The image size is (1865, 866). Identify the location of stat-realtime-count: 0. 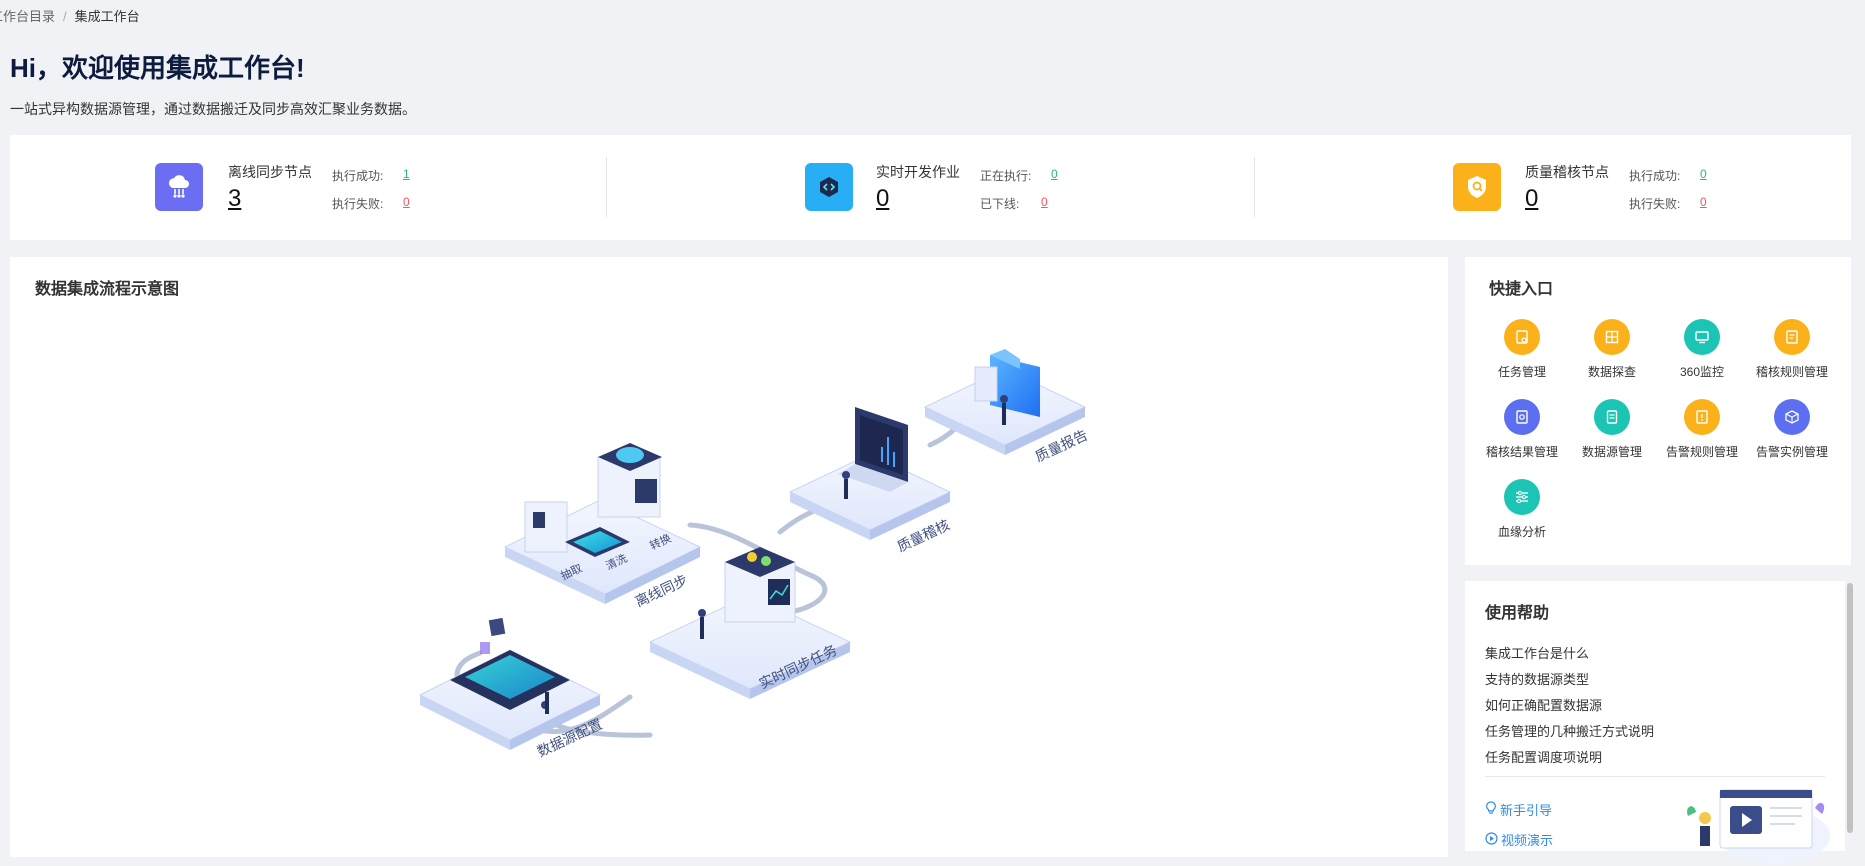
(882, 199).